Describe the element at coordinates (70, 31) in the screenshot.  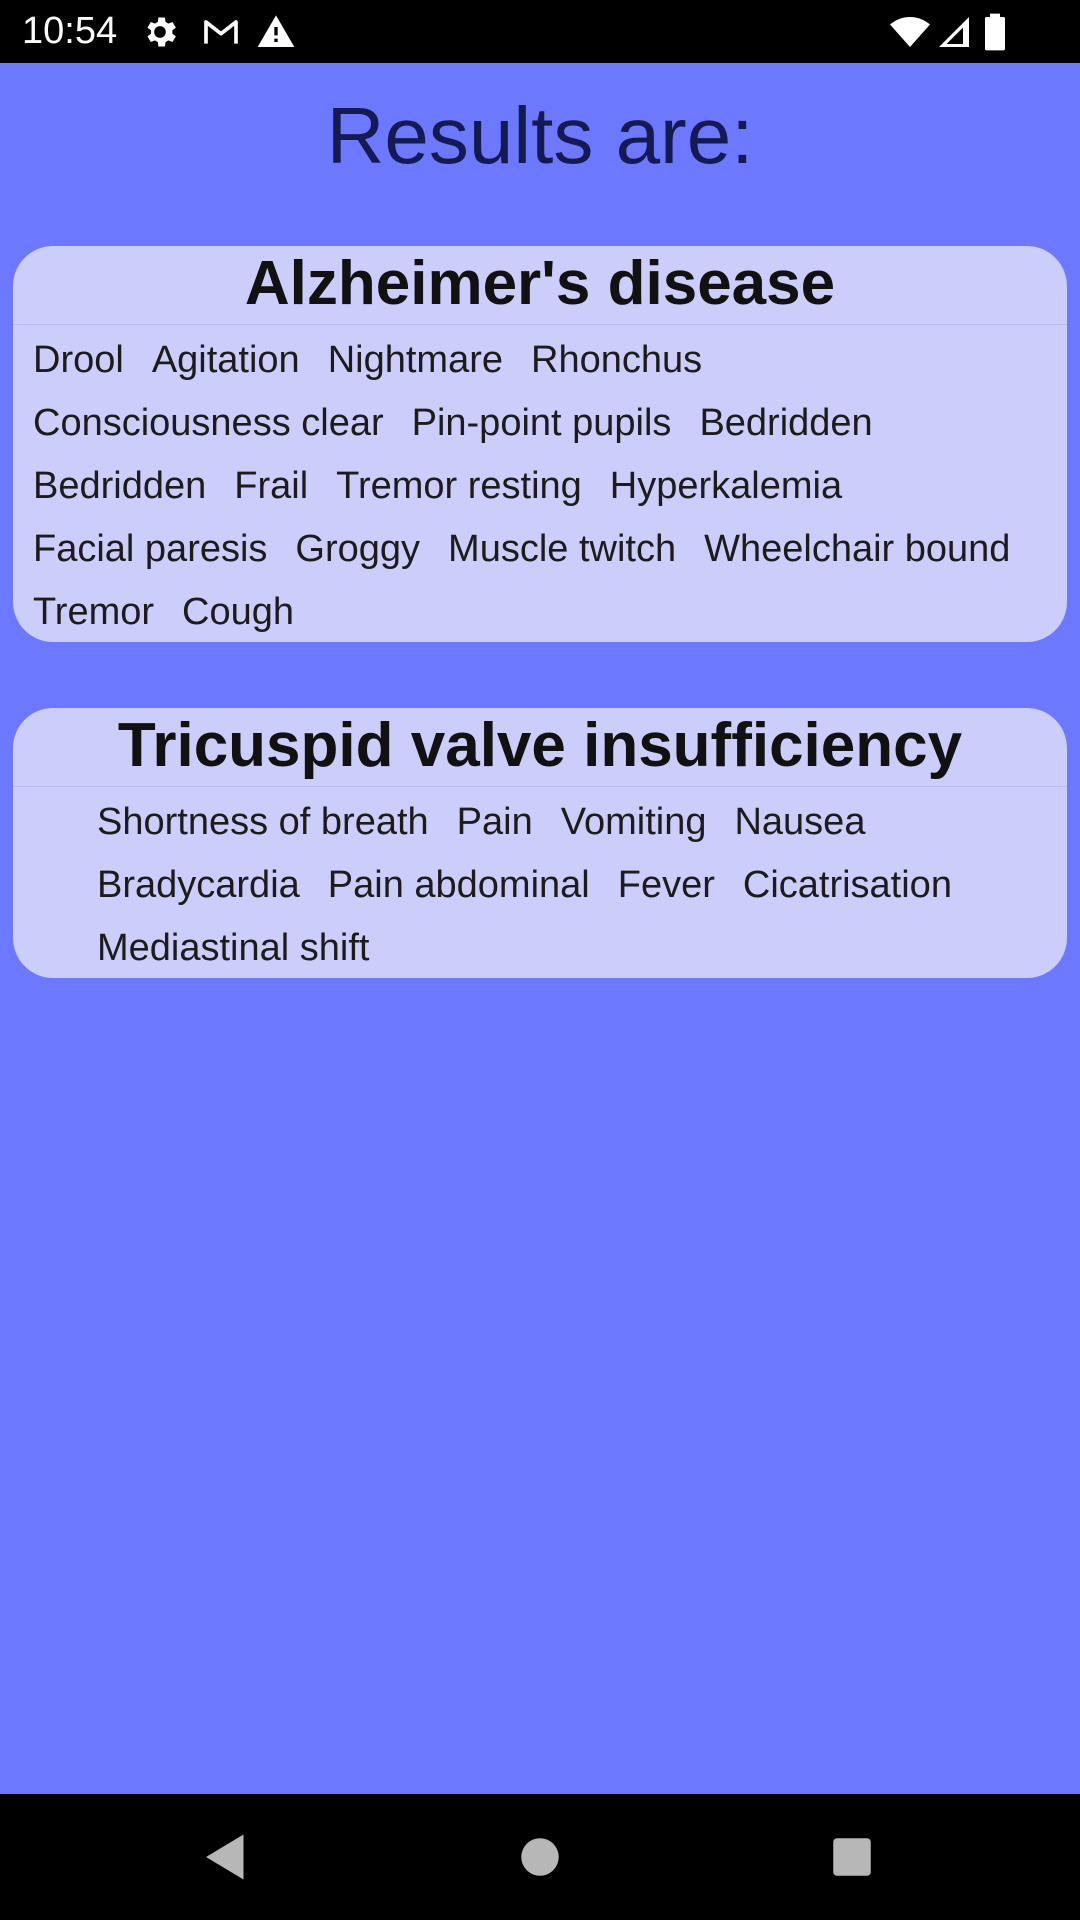
I see `status-time: 10:54` at that location.